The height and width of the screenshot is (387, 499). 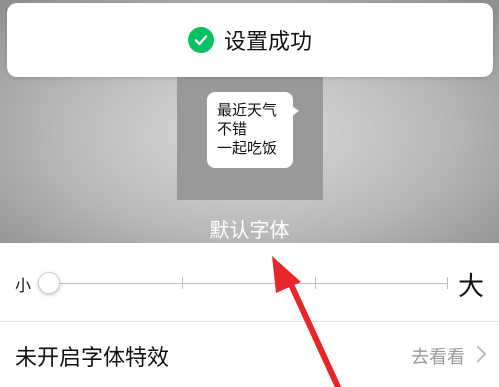 I want to click on chat-bubble: 最近天气 不错 一起吃饭, so click(x=253, y=130).